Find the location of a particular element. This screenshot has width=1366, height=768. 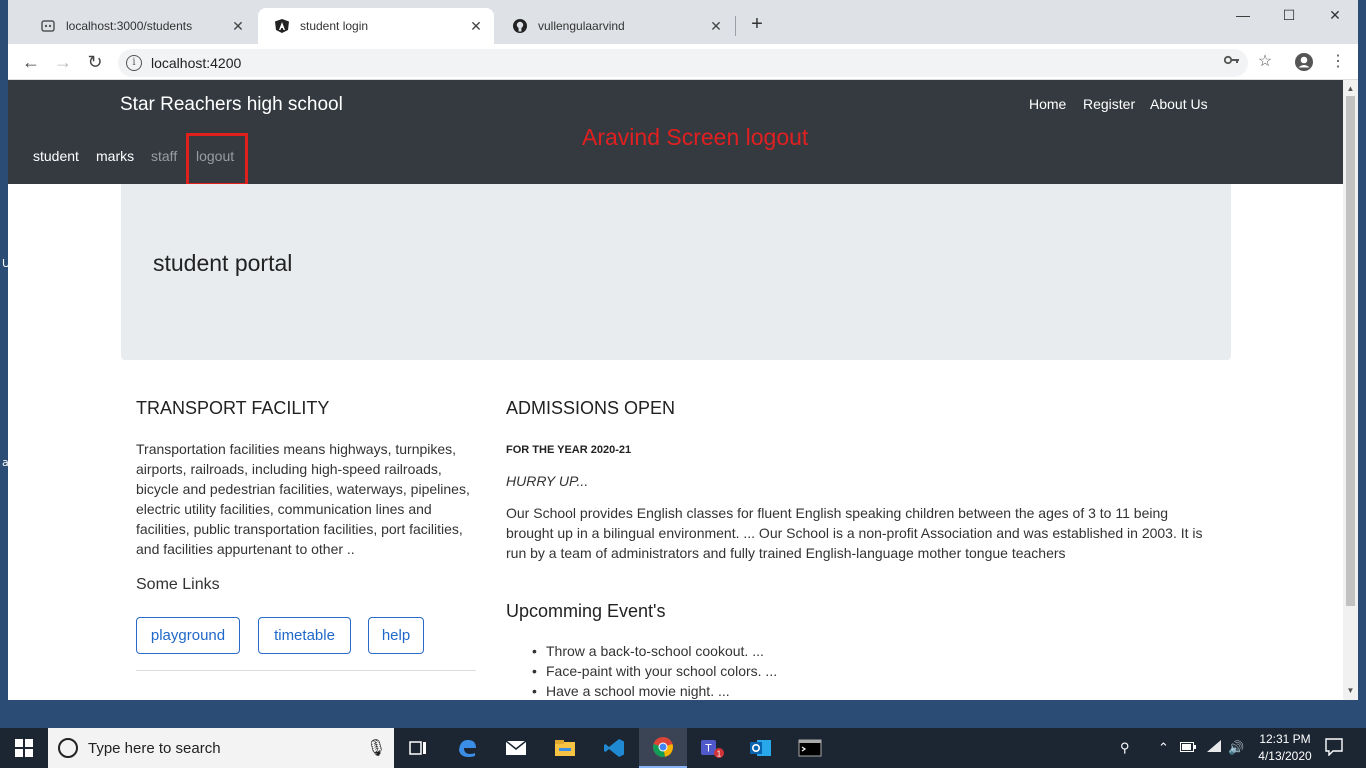

clock-time: 12:31 PM is located at coordinates (1285, 739).